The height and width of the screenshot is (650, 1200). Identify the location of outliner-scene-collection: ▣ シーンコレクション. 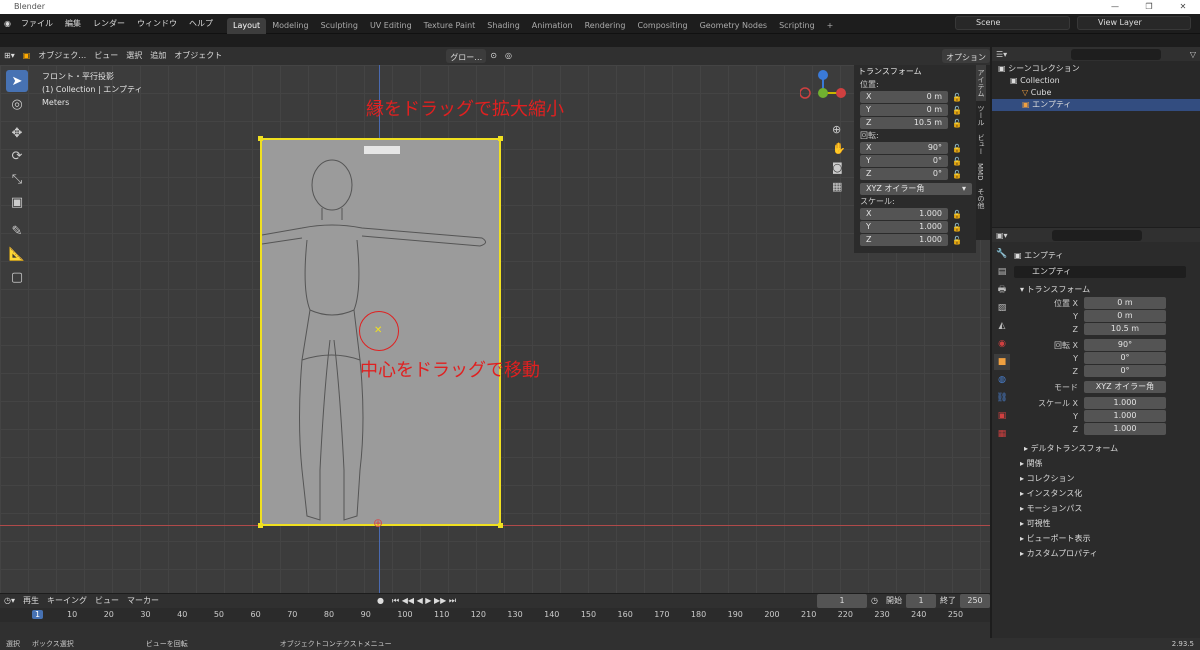
(1096, 69).